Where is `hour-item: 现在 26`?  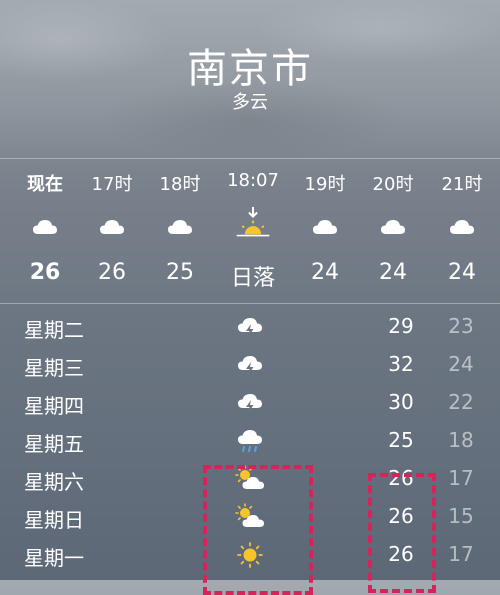 hour-item: 现在 26 is located at coordinates (45, 230).